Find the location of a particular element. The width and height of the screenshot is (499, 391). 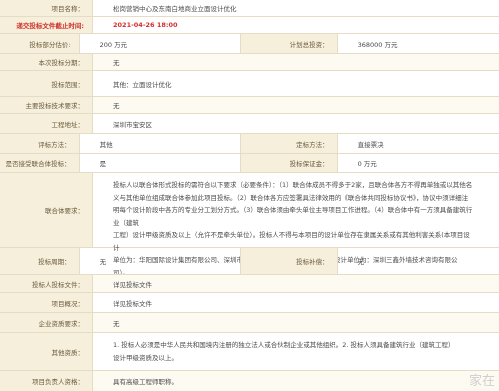

location-value: 深圳市宝安区 is located at coordinates (296, 123).